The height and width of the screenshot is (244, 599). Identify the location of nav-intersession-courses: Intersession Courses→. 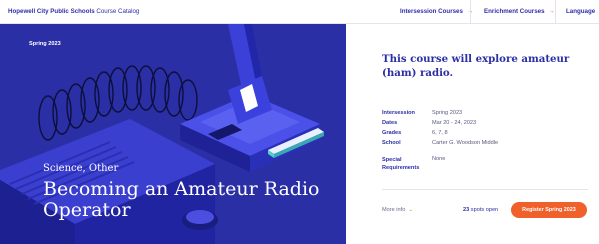
(436, 11).